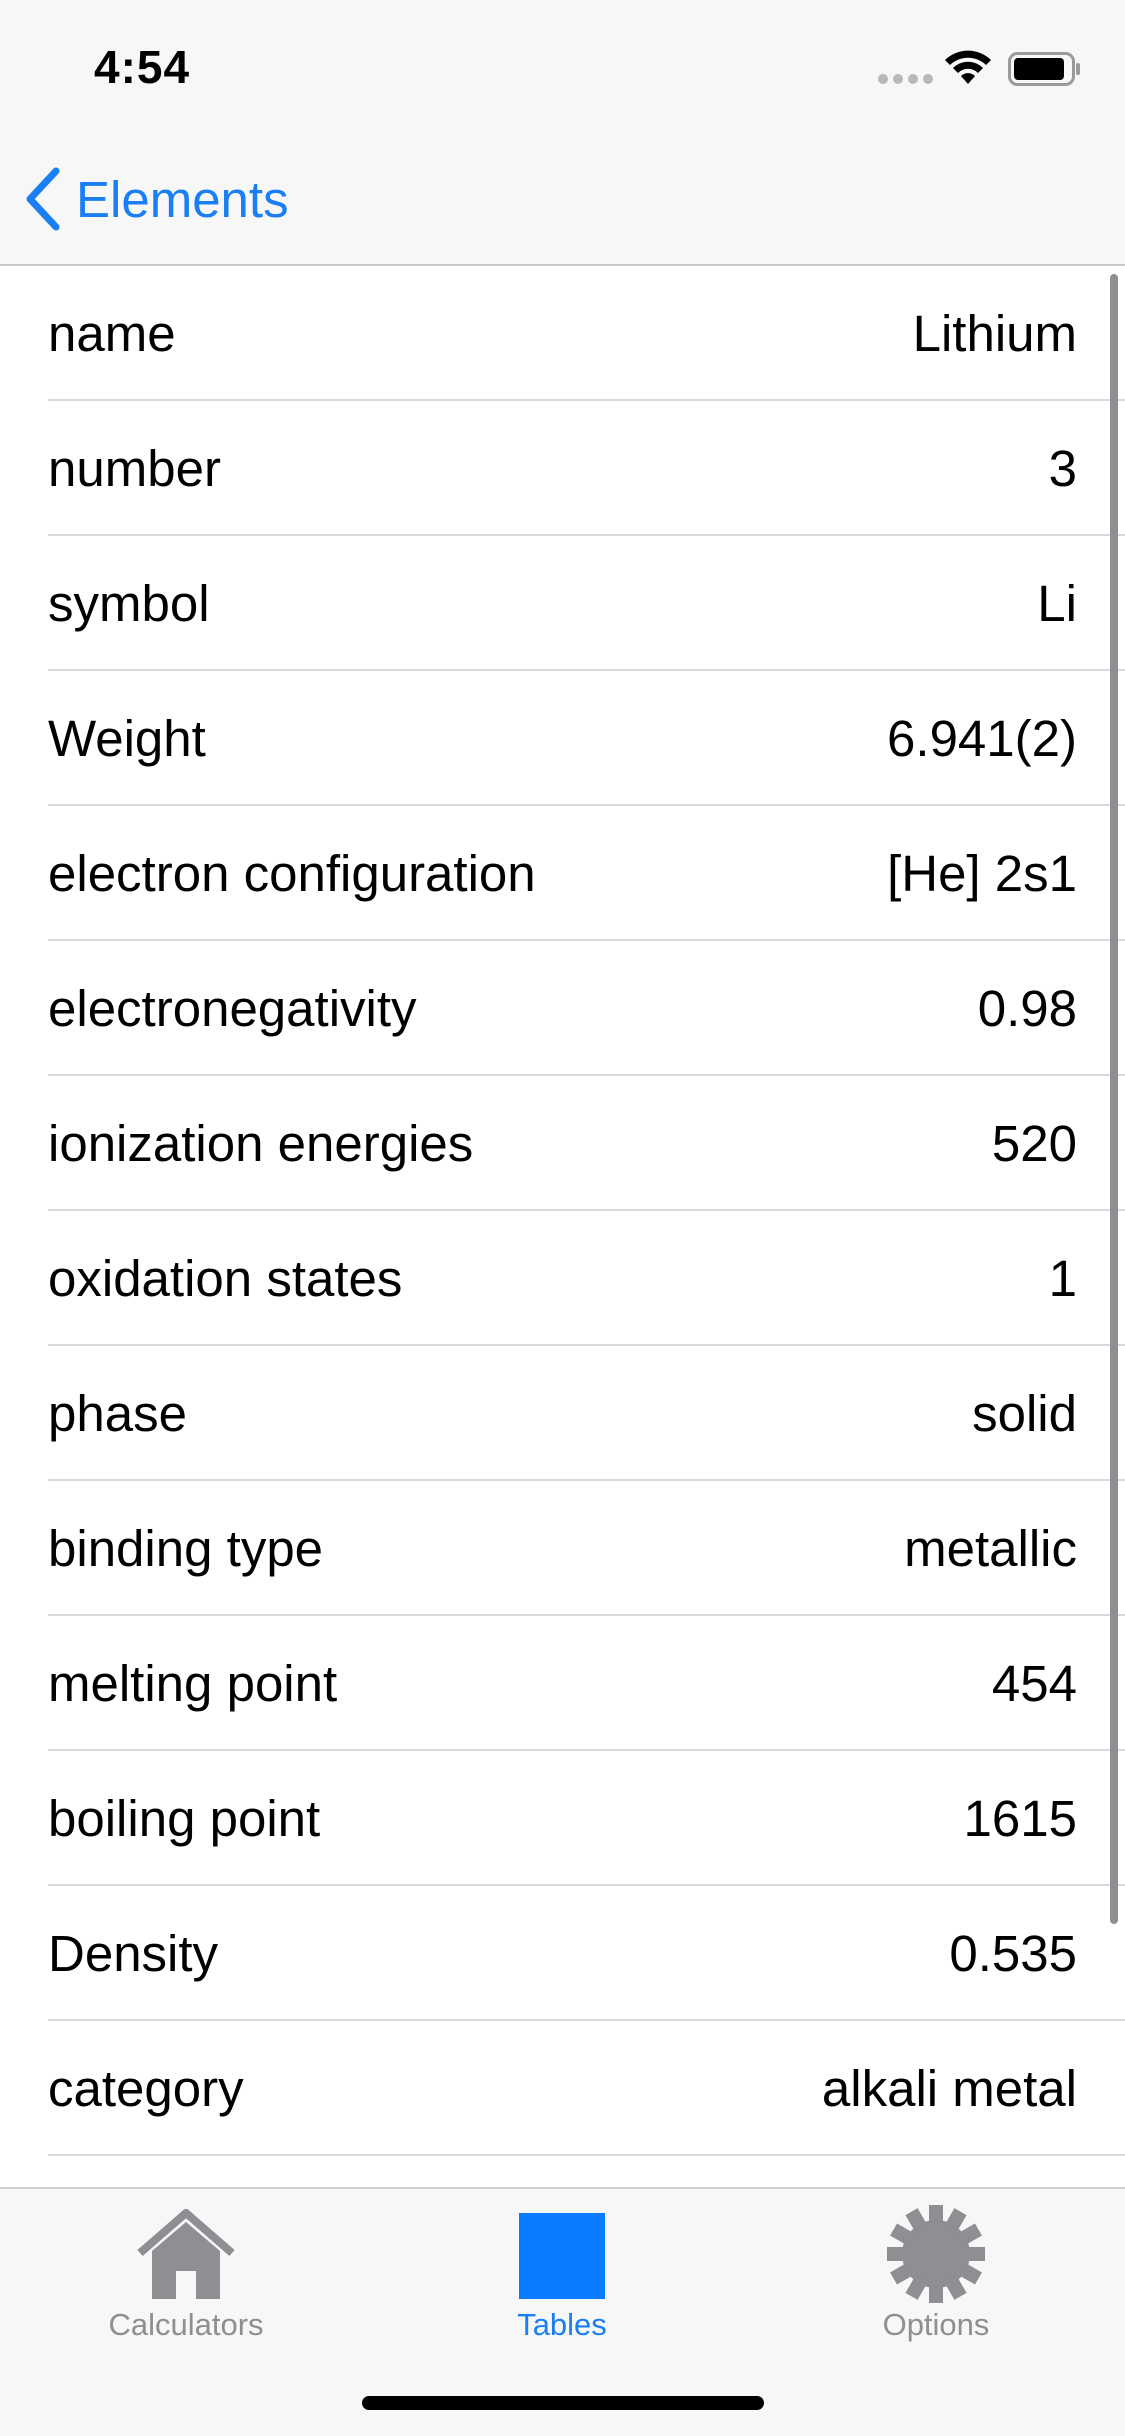  Describe the element at coordinates (182, 199) in the screenshot. I see `back-label: Elements` at that location.